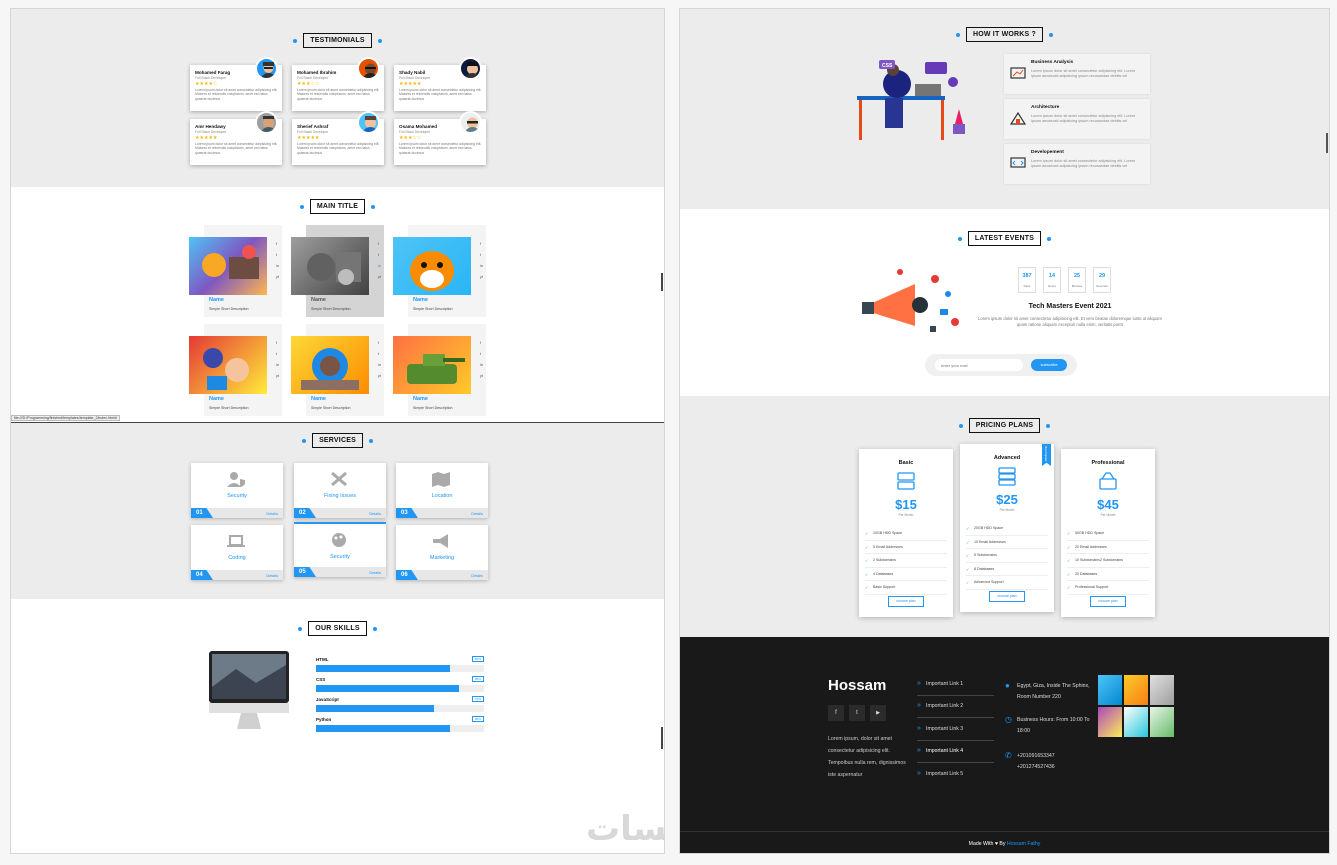 The image size is (1337, 865). Describe the element at coordinates (251, 692) in the screenshot. I see `imac-image` at that location.